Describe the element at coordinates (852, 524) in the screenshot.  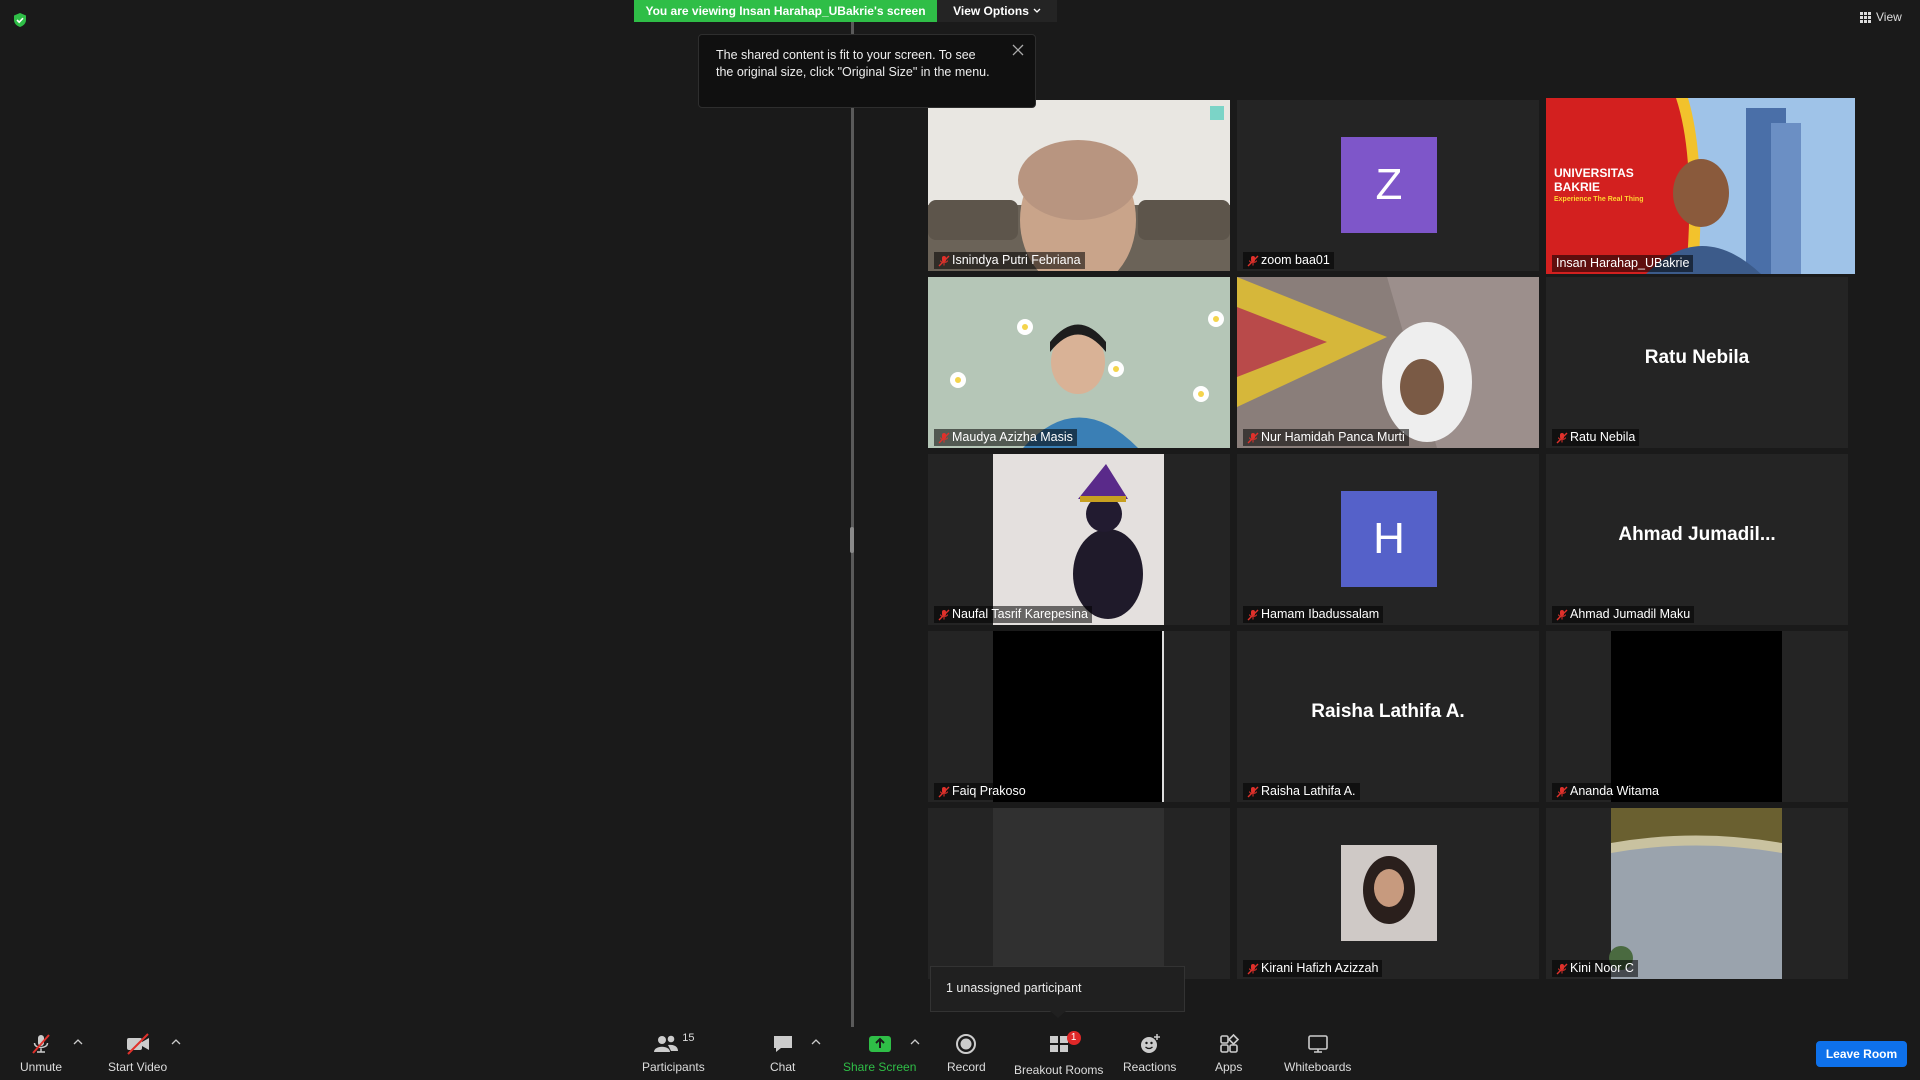
I see `split-divider` at that location.